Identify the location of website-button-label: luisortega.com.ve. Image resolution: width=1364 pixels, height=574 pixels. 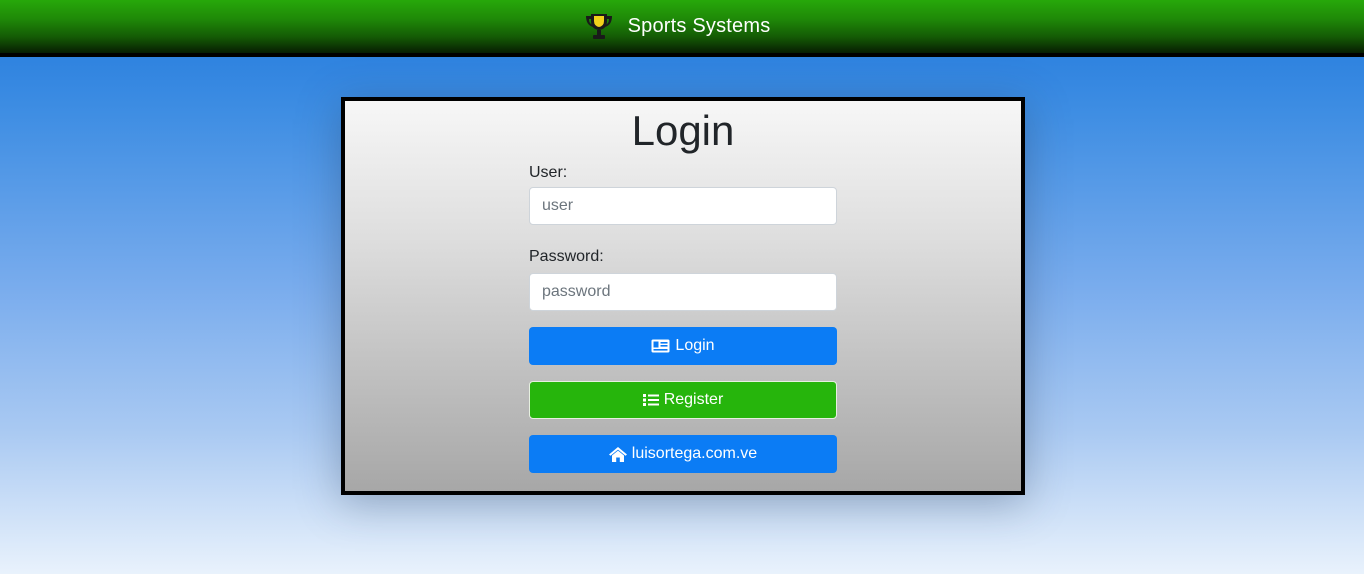
(694, 453).